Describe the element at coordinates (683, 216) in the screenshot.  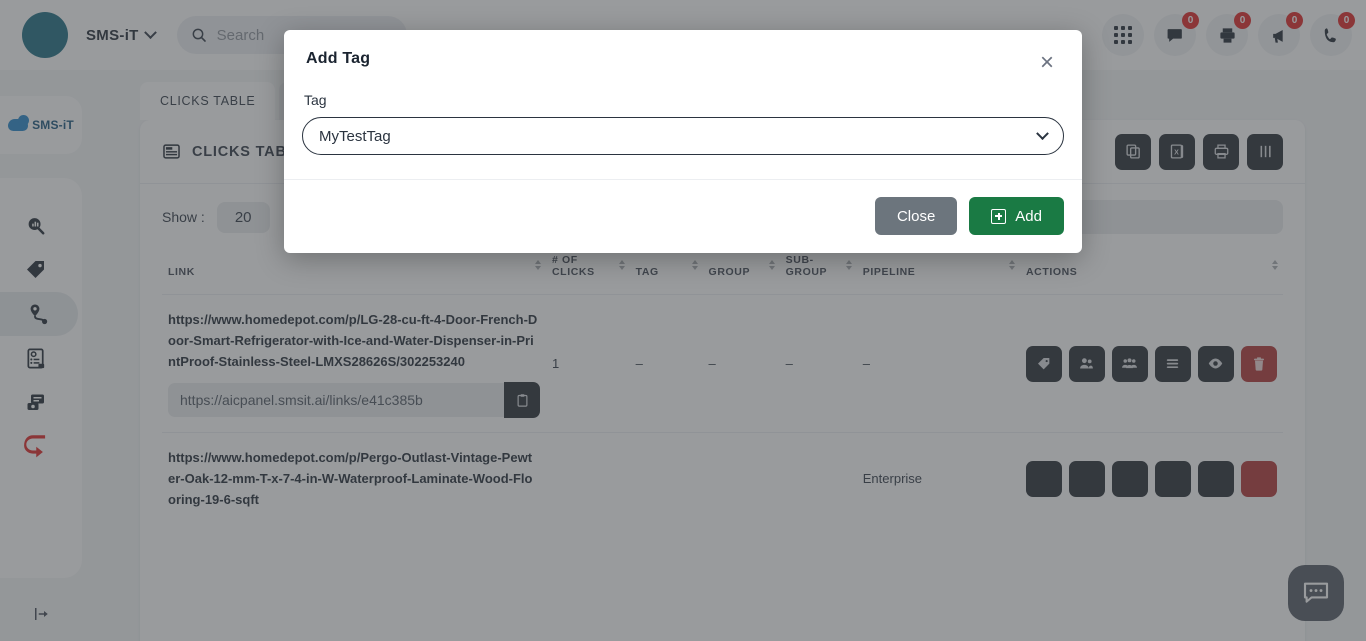
I see `modal-footer: Close Add` at that location.